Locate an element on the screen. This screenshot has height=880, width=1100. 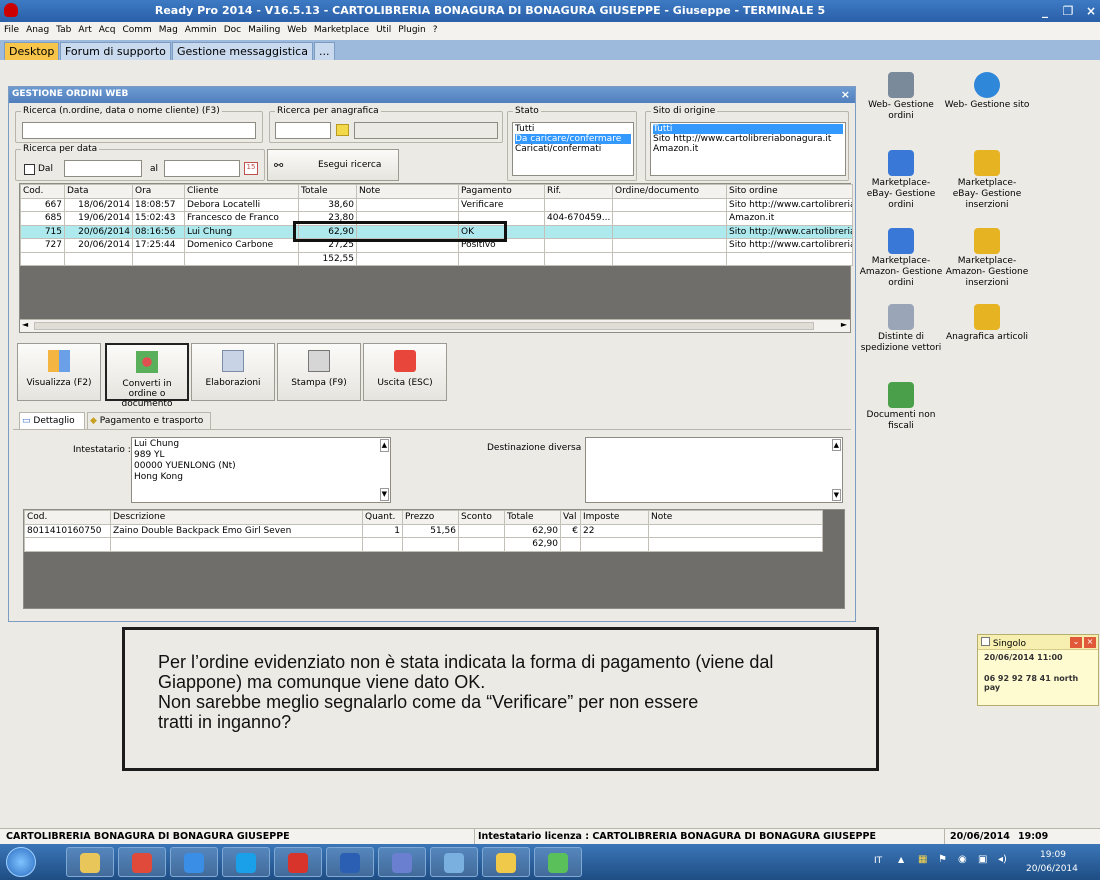
taskbar-explorer-button is located at coordinates (90, 862).